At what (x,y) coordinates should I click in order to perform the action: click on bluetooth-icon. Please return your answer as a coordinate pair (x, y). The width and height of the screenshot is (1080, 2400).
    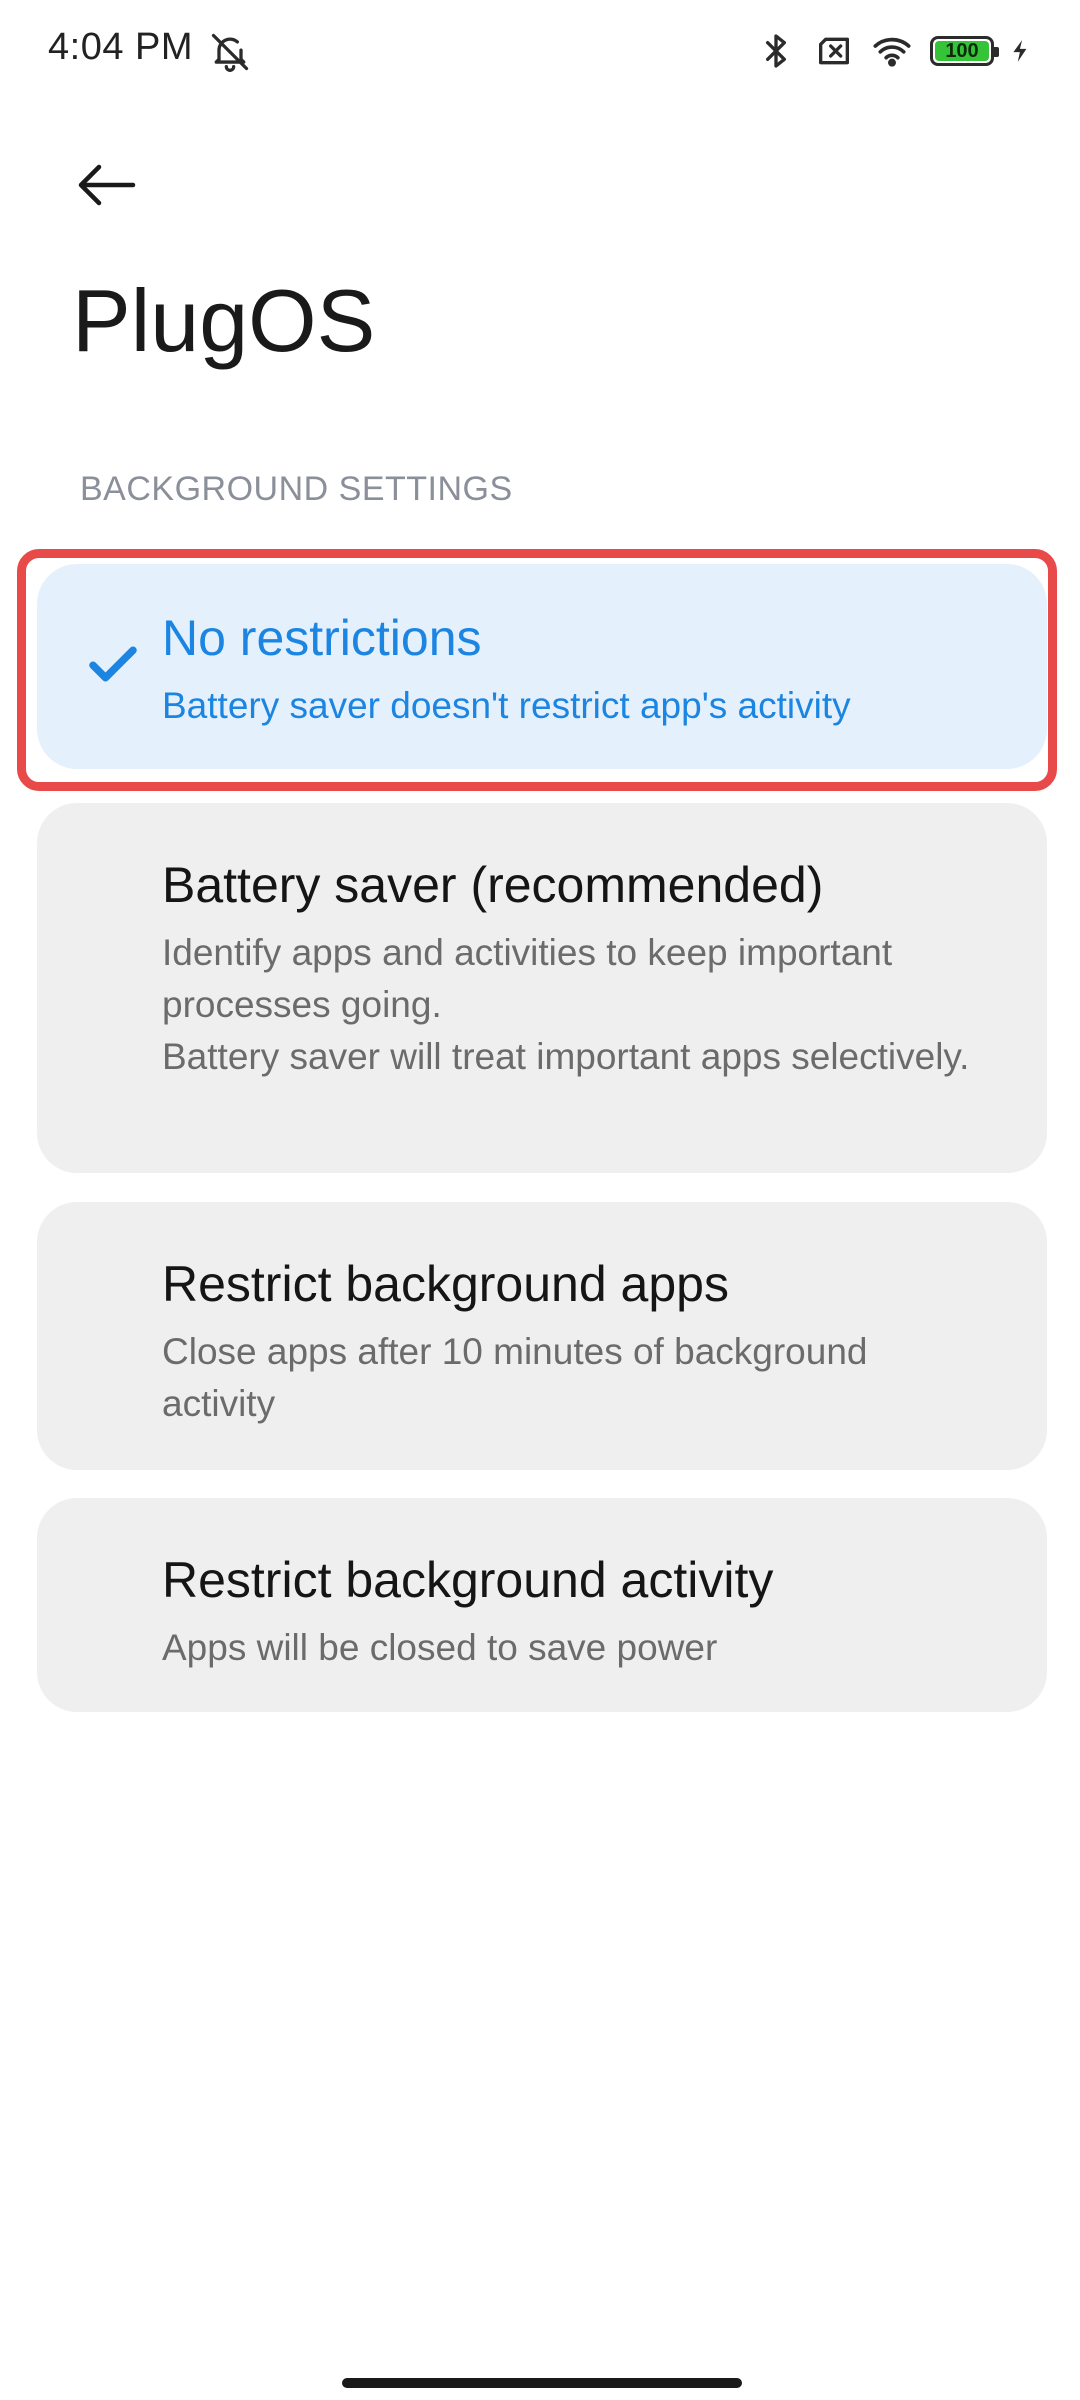
    Looking at the image, I should click on (776, 51).